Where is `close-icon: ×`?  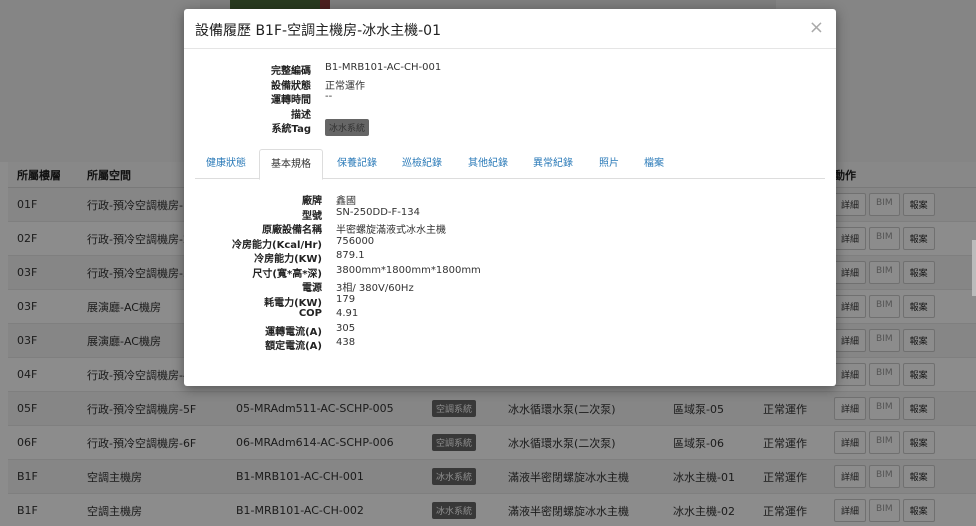 close-icon: × is located at coordinates (816, 27).